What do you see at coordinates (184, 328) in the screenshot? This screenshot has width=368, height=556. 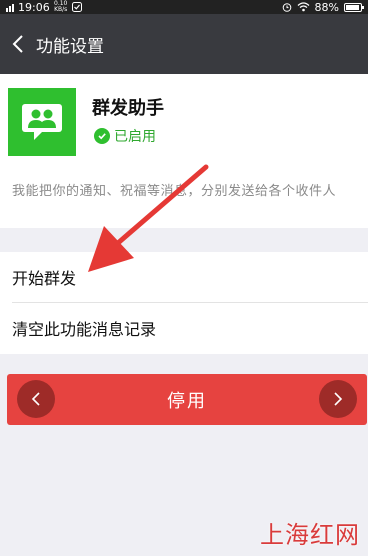 I see `clear-message-history-item: 清空此功能消息记录` at bounding box center [184, 328].